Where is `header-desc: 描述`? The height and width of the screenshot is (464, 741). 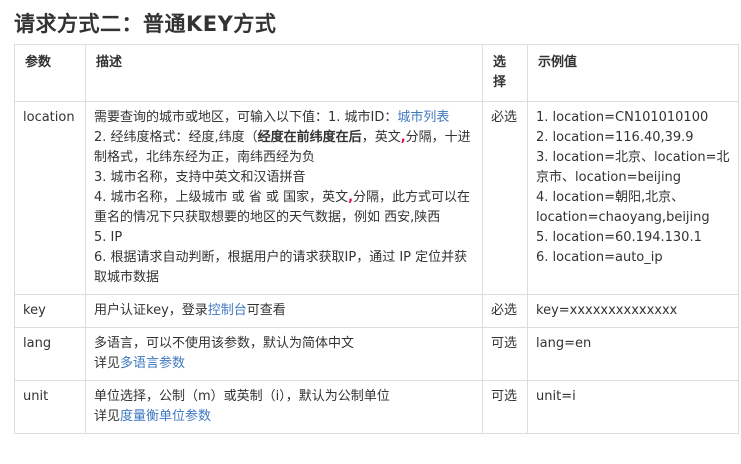 header-desc: 描述 is located at coordinates (284, 73).